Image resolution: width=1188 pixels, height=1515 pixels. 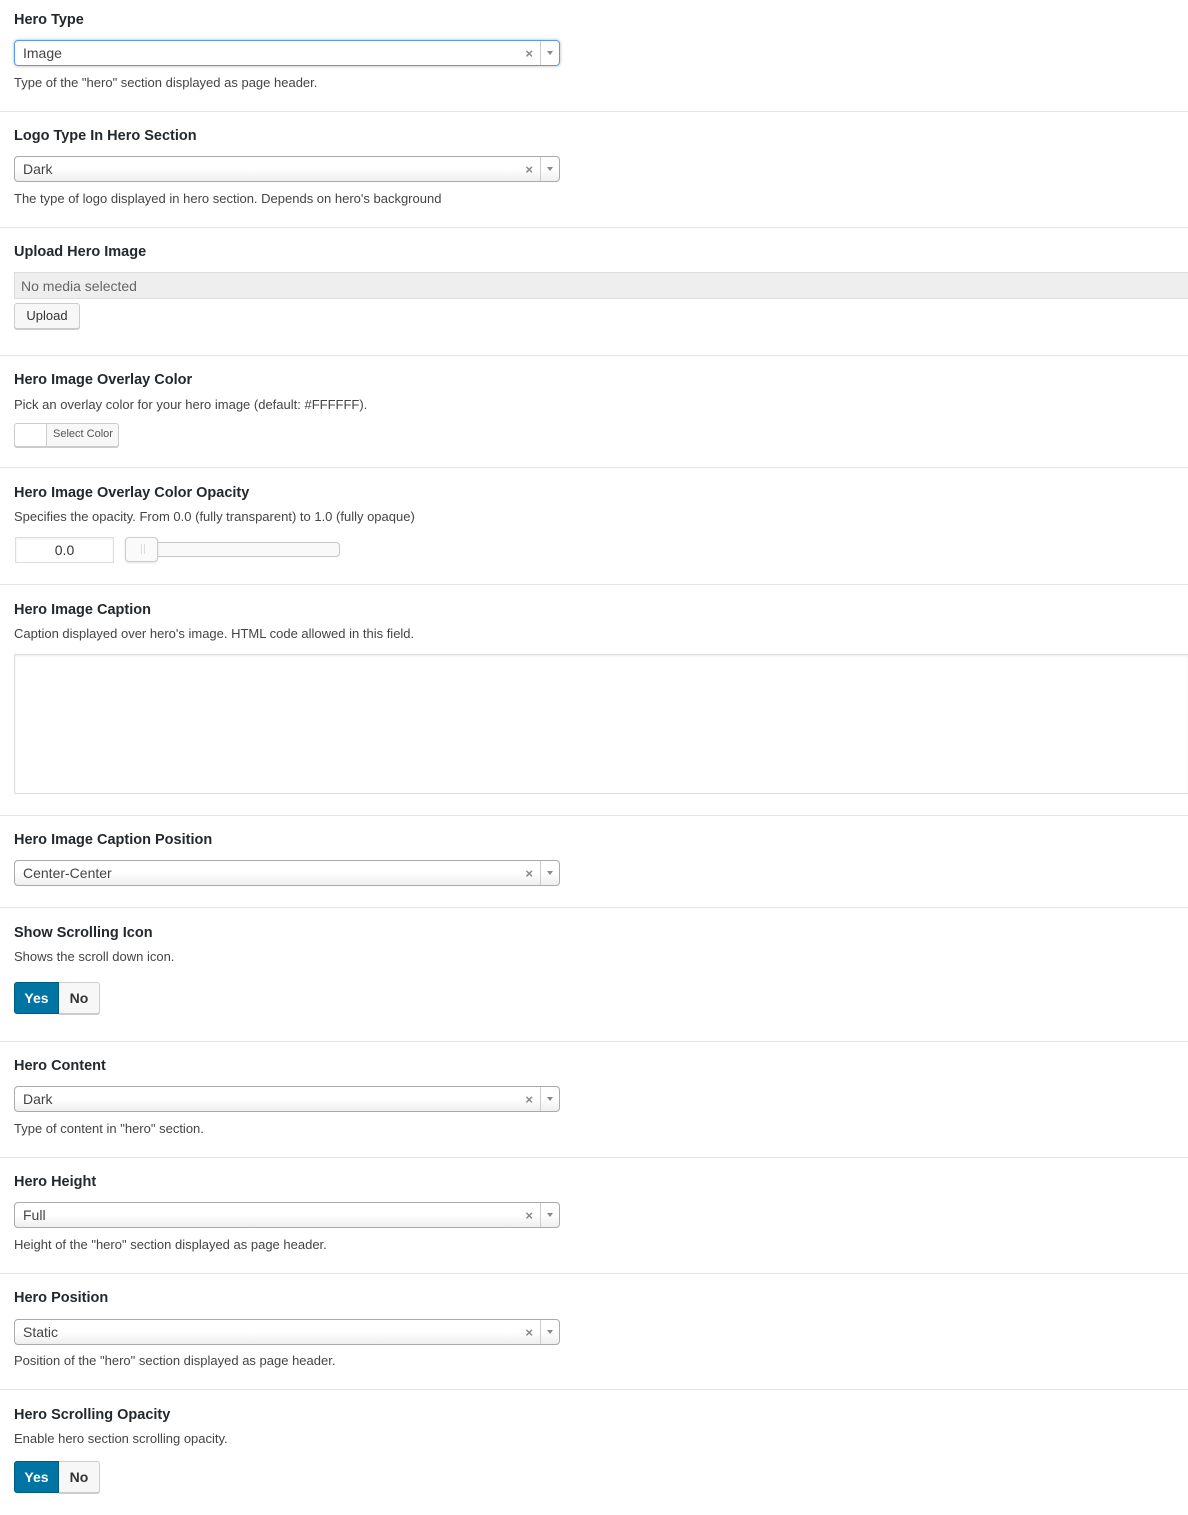 What do you see at coordinates (79, 286) in the screenshot?
I see `media-placeholder: No media selected` at bounding box center [79, 286].